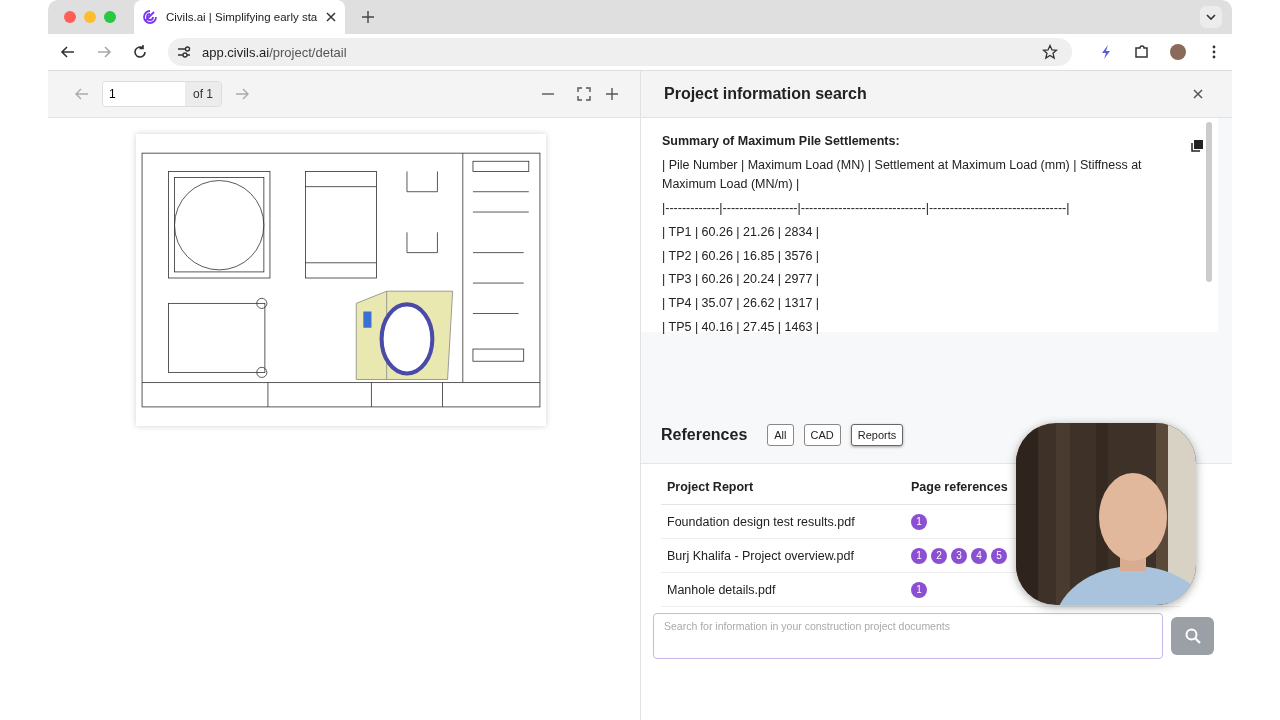  Describe the element at coordinates (959, 555) in the screenshot. I see `page-reference-badge: 3` at that location.